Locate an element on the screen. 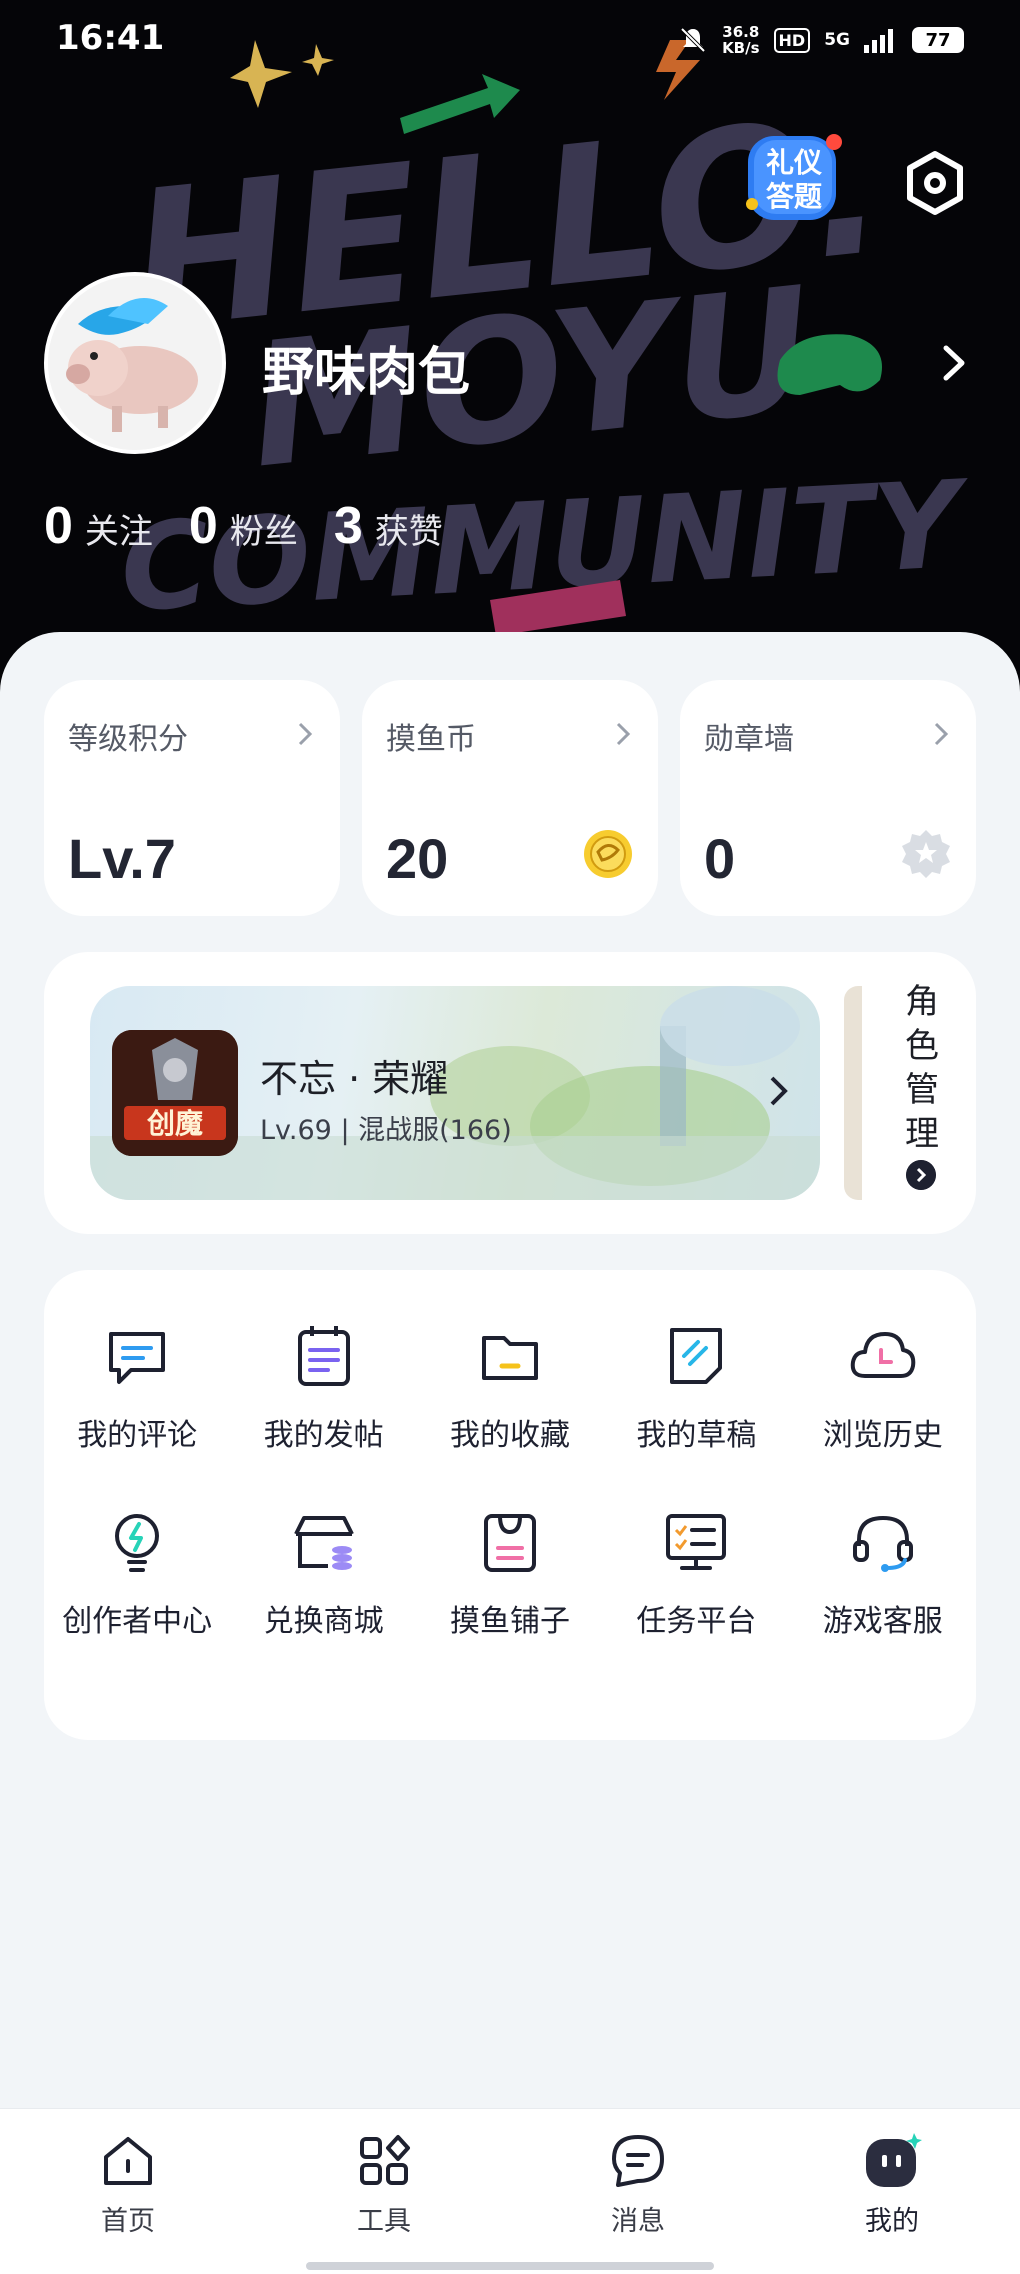  menu-label: 我的发帖 is located at coordinates (323, 1435).